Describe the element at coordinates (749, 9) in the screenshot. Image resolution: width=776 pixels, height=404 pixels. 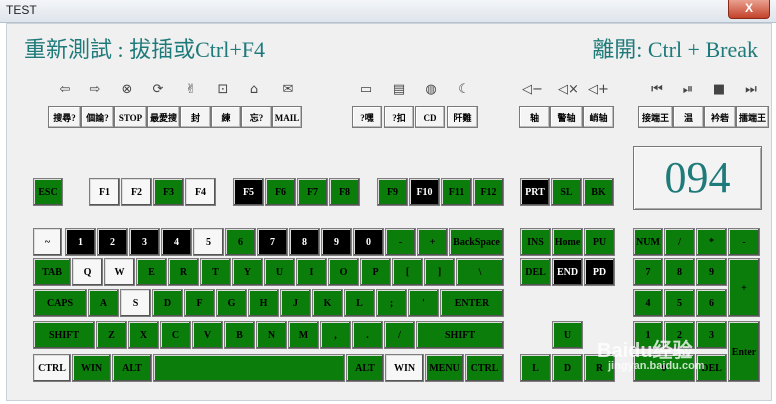
I see `close-button: X` at that location.